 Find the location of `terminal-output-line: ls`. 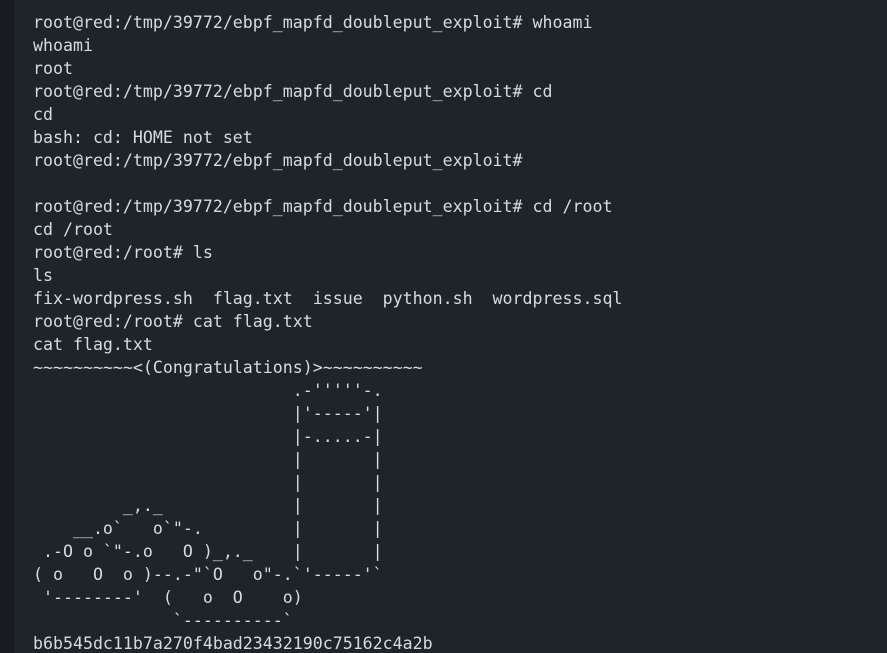

terminal-output-line: ls is located at coordinates (43, 275).